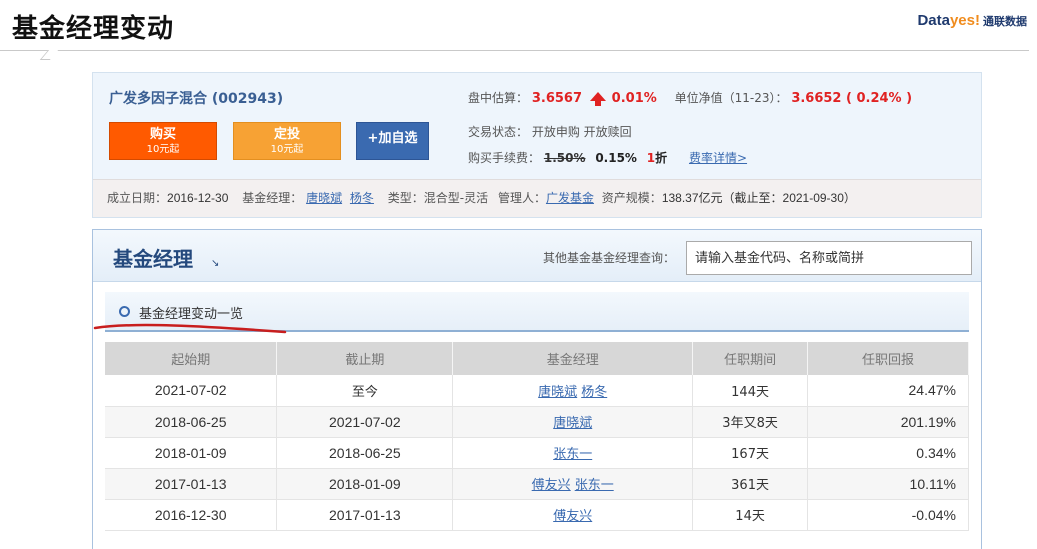 This screenshot has width=1037, height=549. Describe the element at coordinates (365, 358) in the screenshot. I see `col-end: 截止期` at that location.